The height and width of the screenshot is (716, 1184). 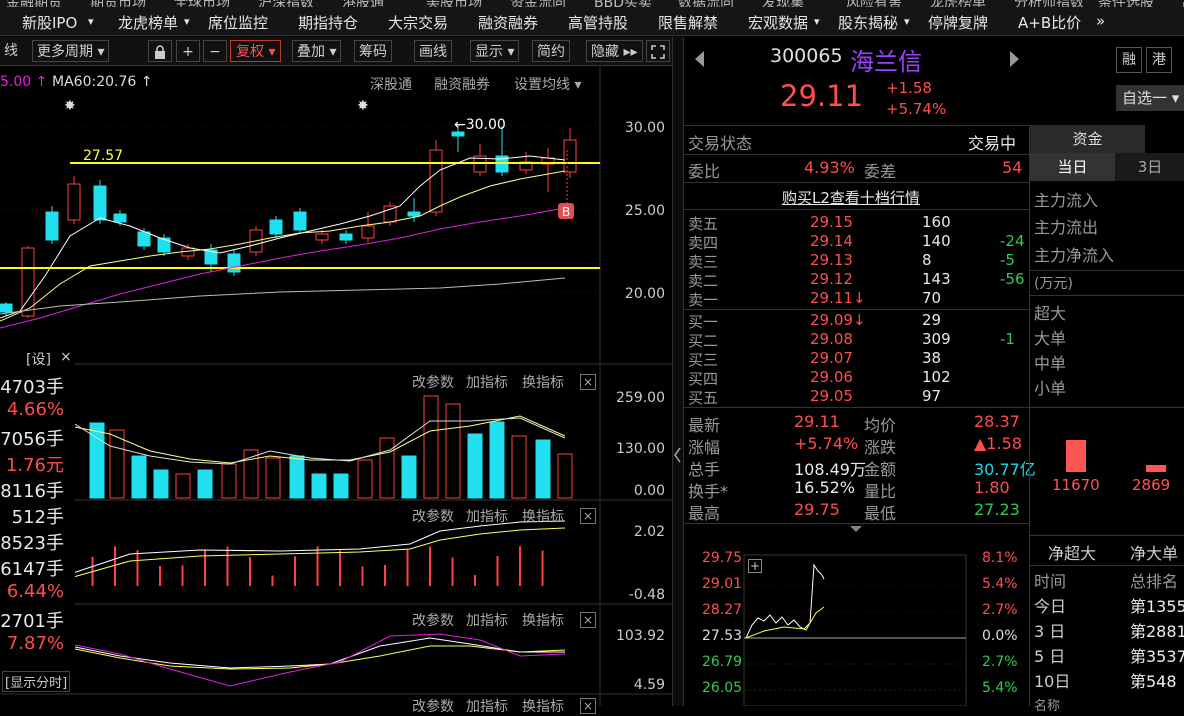 I want to click on overlay-settings: [设], so click(x=38, y=359).